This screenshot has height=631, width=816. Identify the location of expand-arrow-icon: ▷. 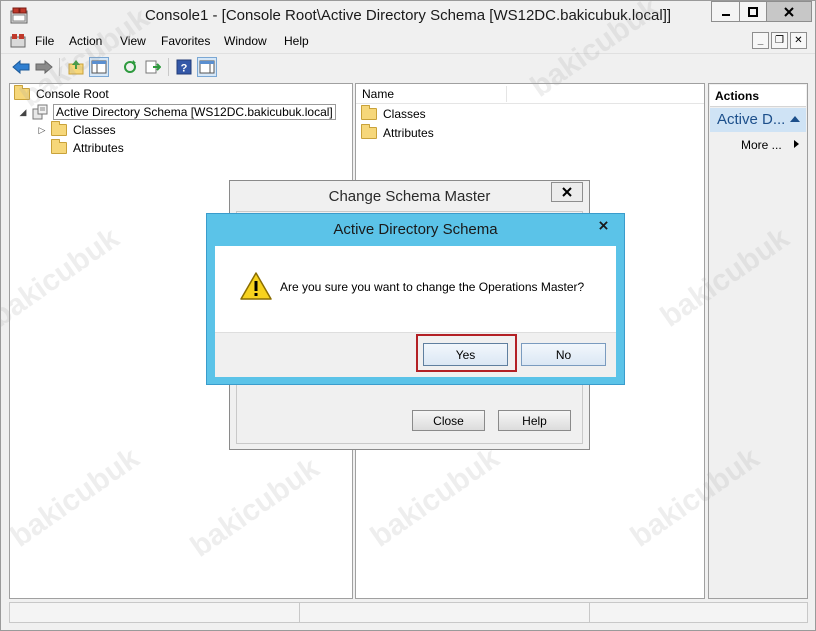
(42, 130).